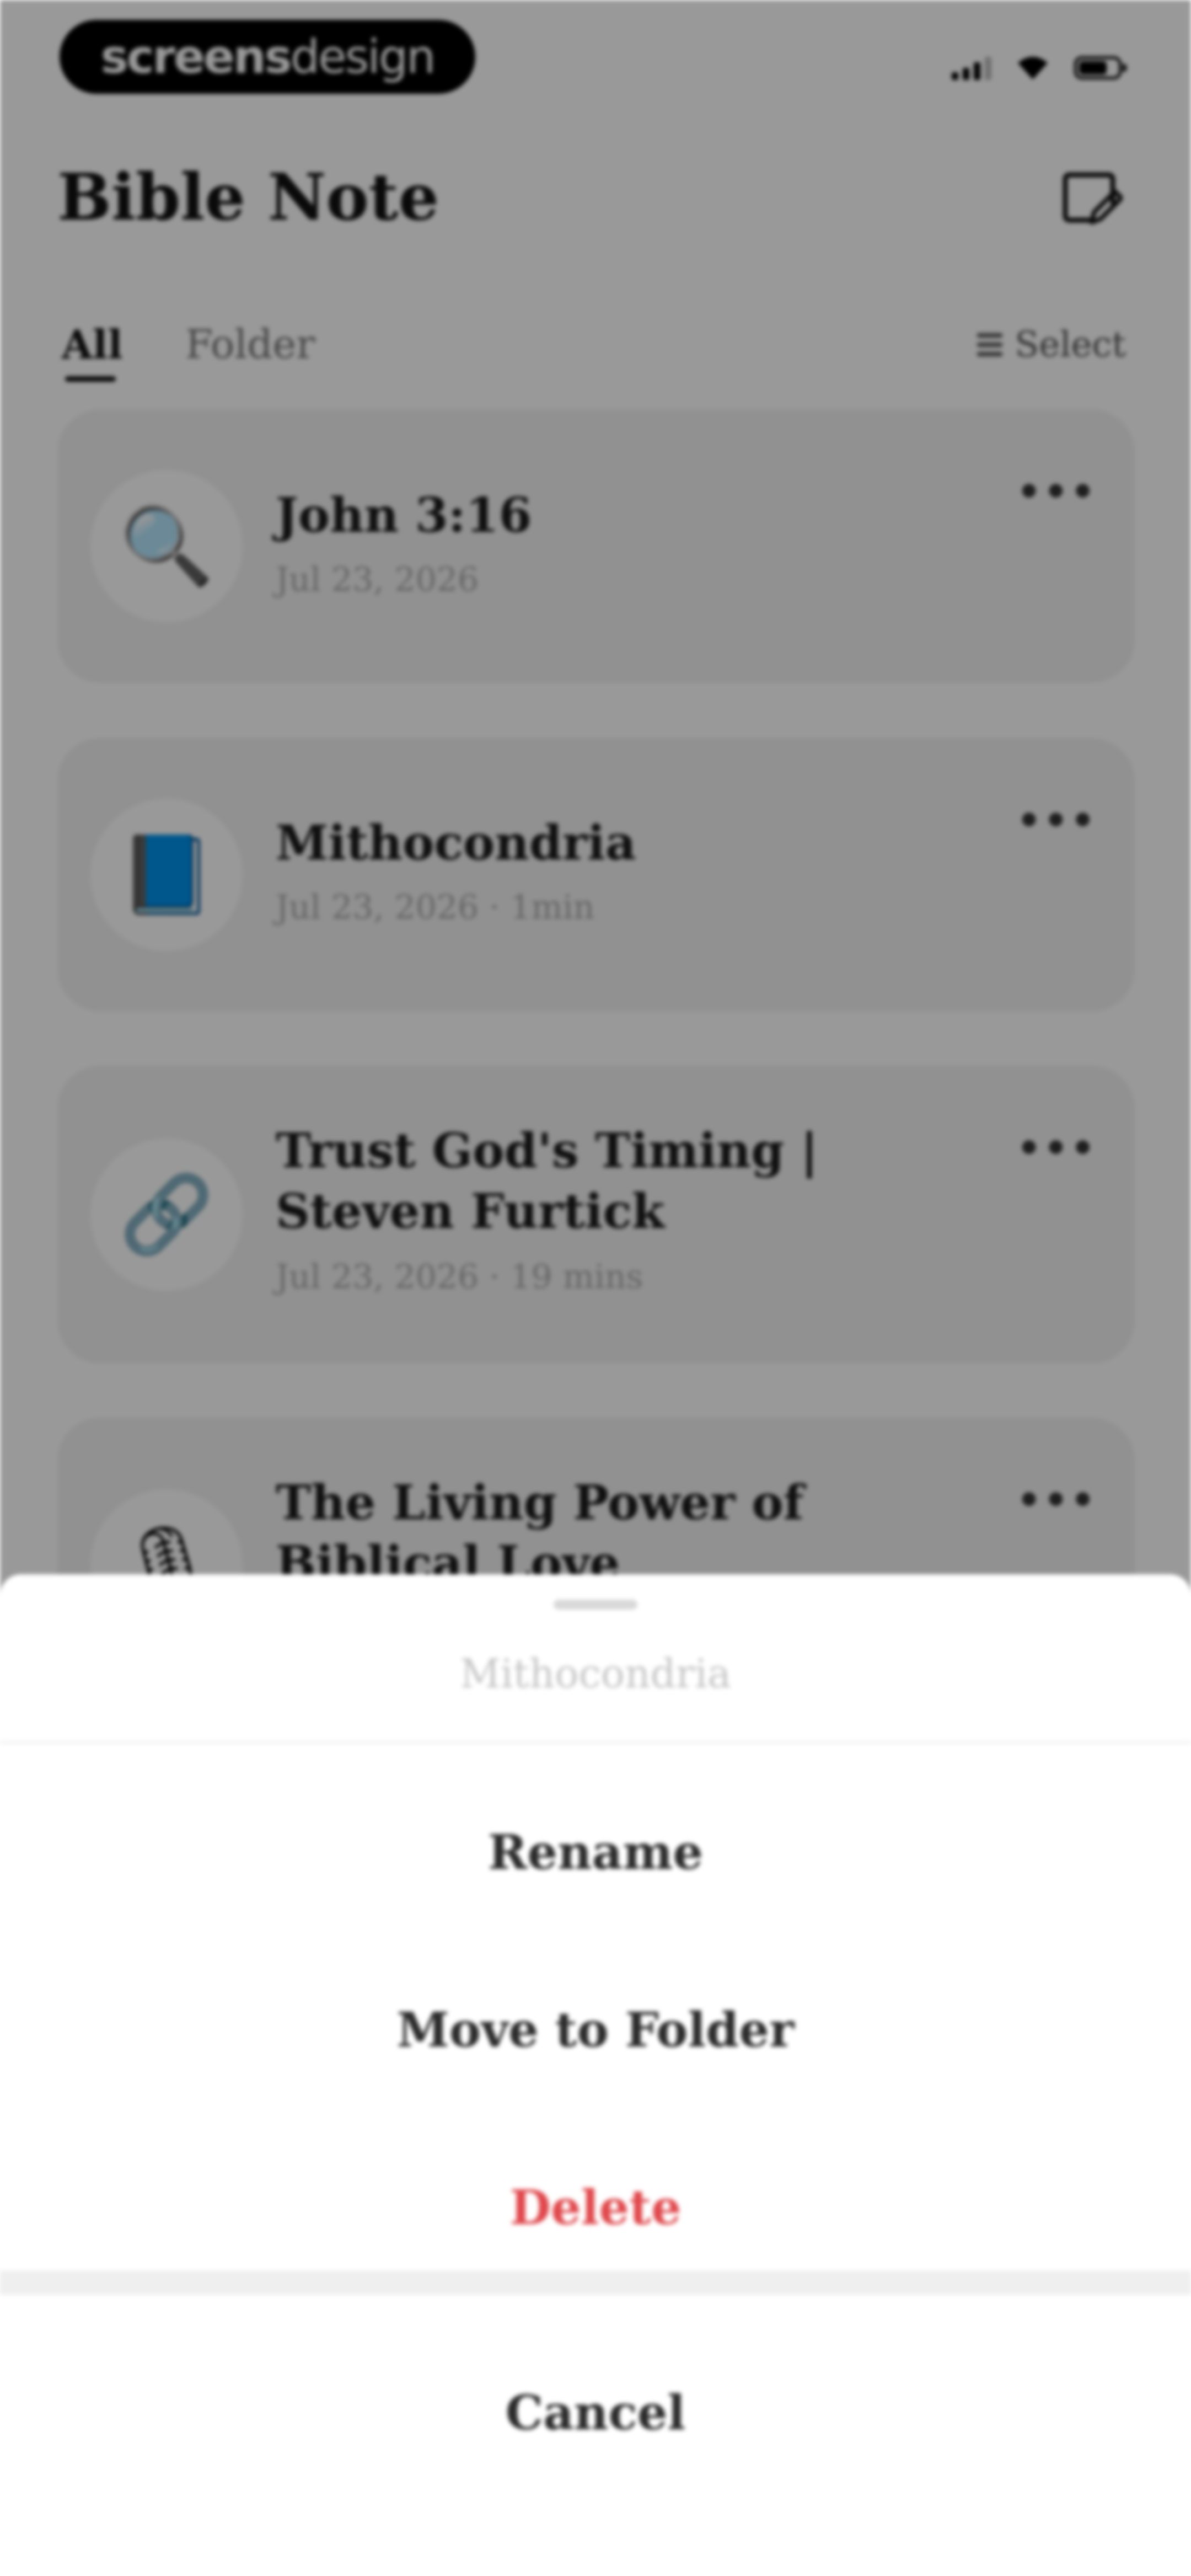 The height and width of the screenshot is (2576, 1191). What do you see at coordinates (595, 1852) in the screenshot?
I see `rename-button: Rename` at bounding box center [595, 1852].